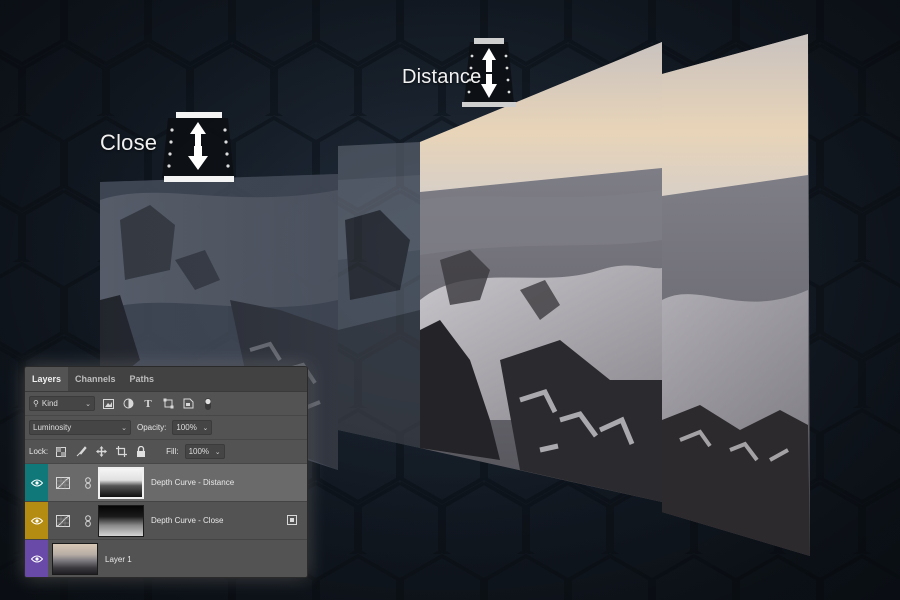 This screenshot has width=900, height=600. I want to click on lock-artboard-icon, so click(121, 452).